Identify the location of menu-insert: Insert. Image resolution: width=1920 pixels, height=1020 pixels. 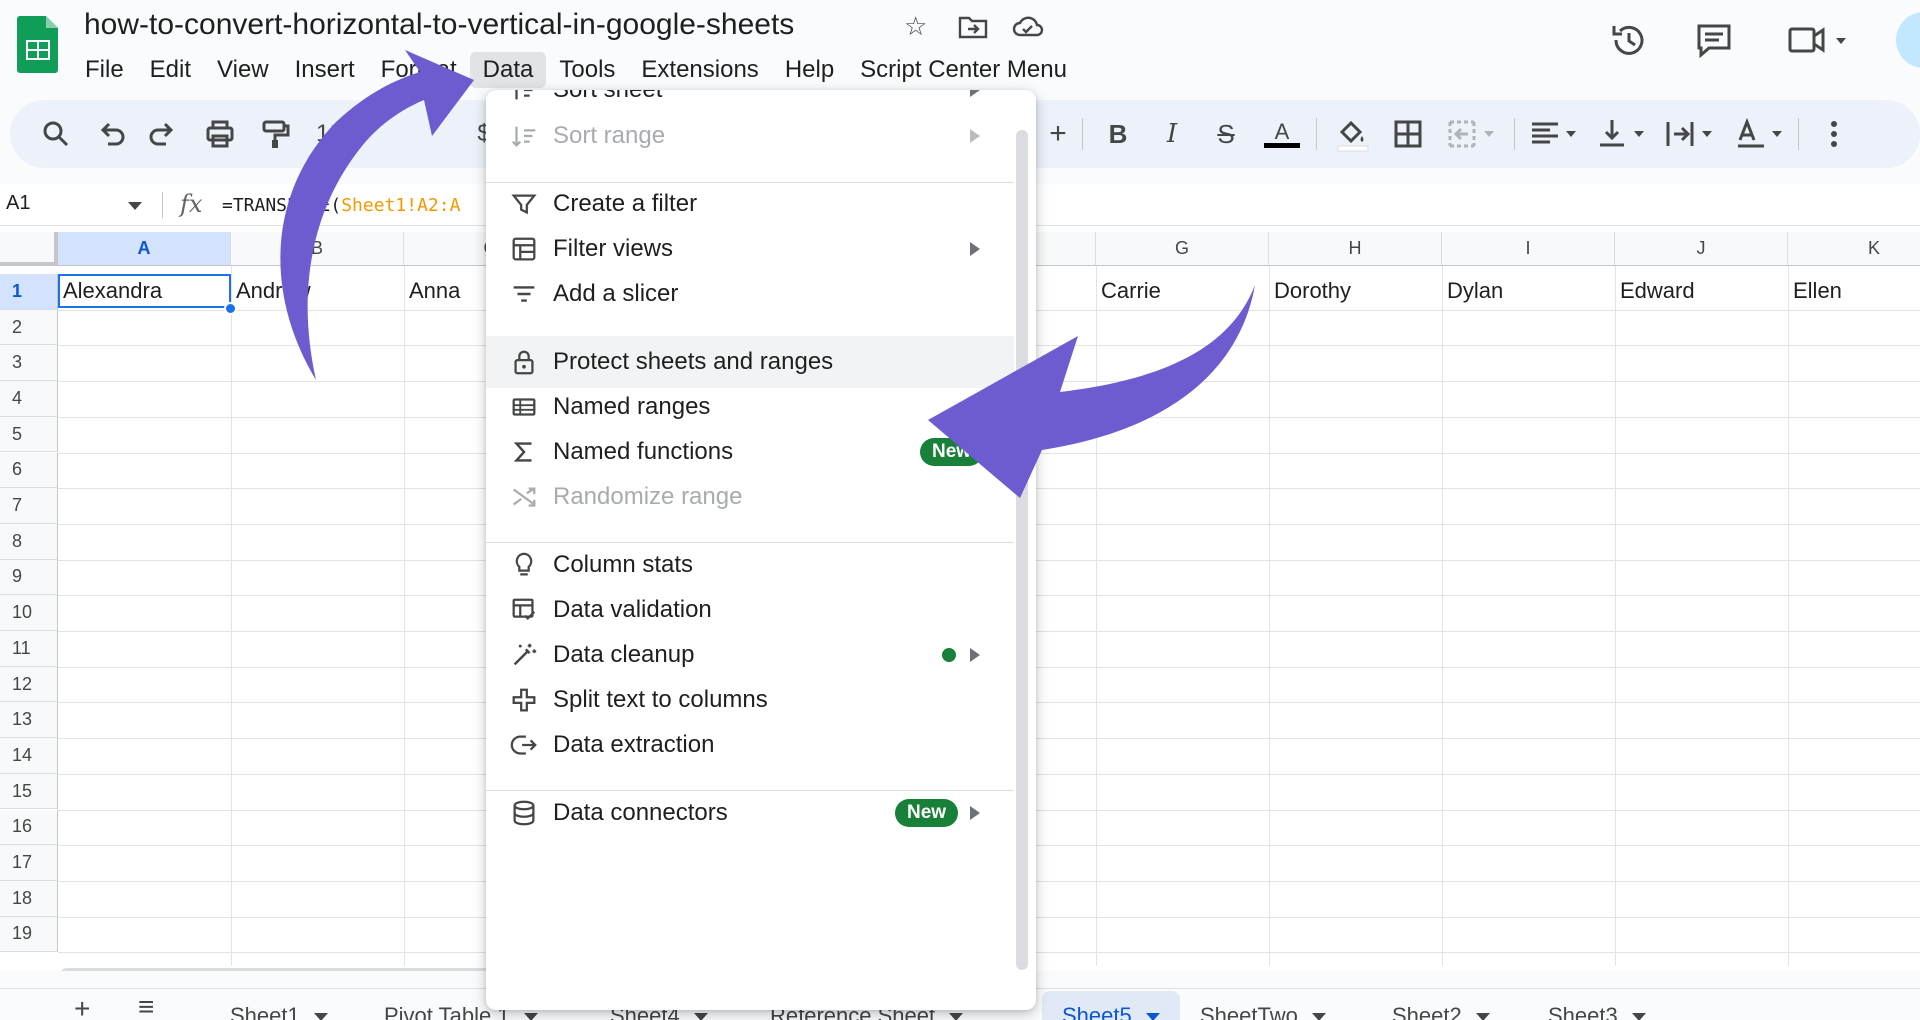
(325, 70).